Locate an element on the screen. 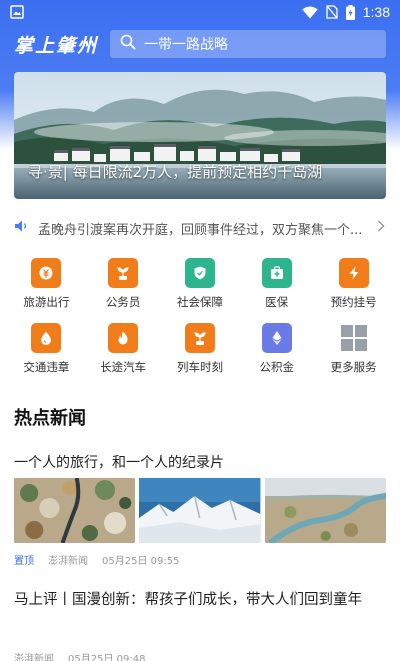 Image resolution: width=400 pixels, height=661 pixels. pinned-badge: 置顶 is located at coordinates (24, 561).